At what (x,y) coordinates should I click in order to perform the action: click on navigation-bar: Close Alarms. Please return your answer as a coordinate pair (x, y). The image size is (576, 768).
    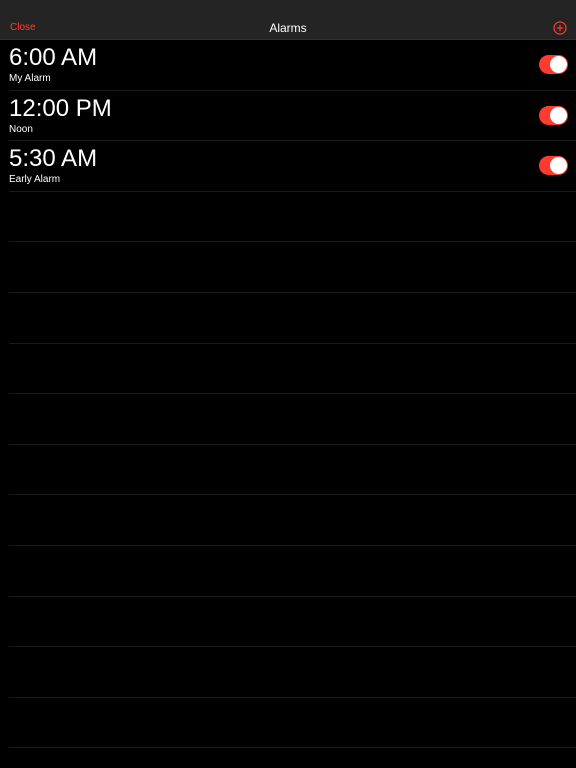
    Looking at the image, I should click on (288, 20).